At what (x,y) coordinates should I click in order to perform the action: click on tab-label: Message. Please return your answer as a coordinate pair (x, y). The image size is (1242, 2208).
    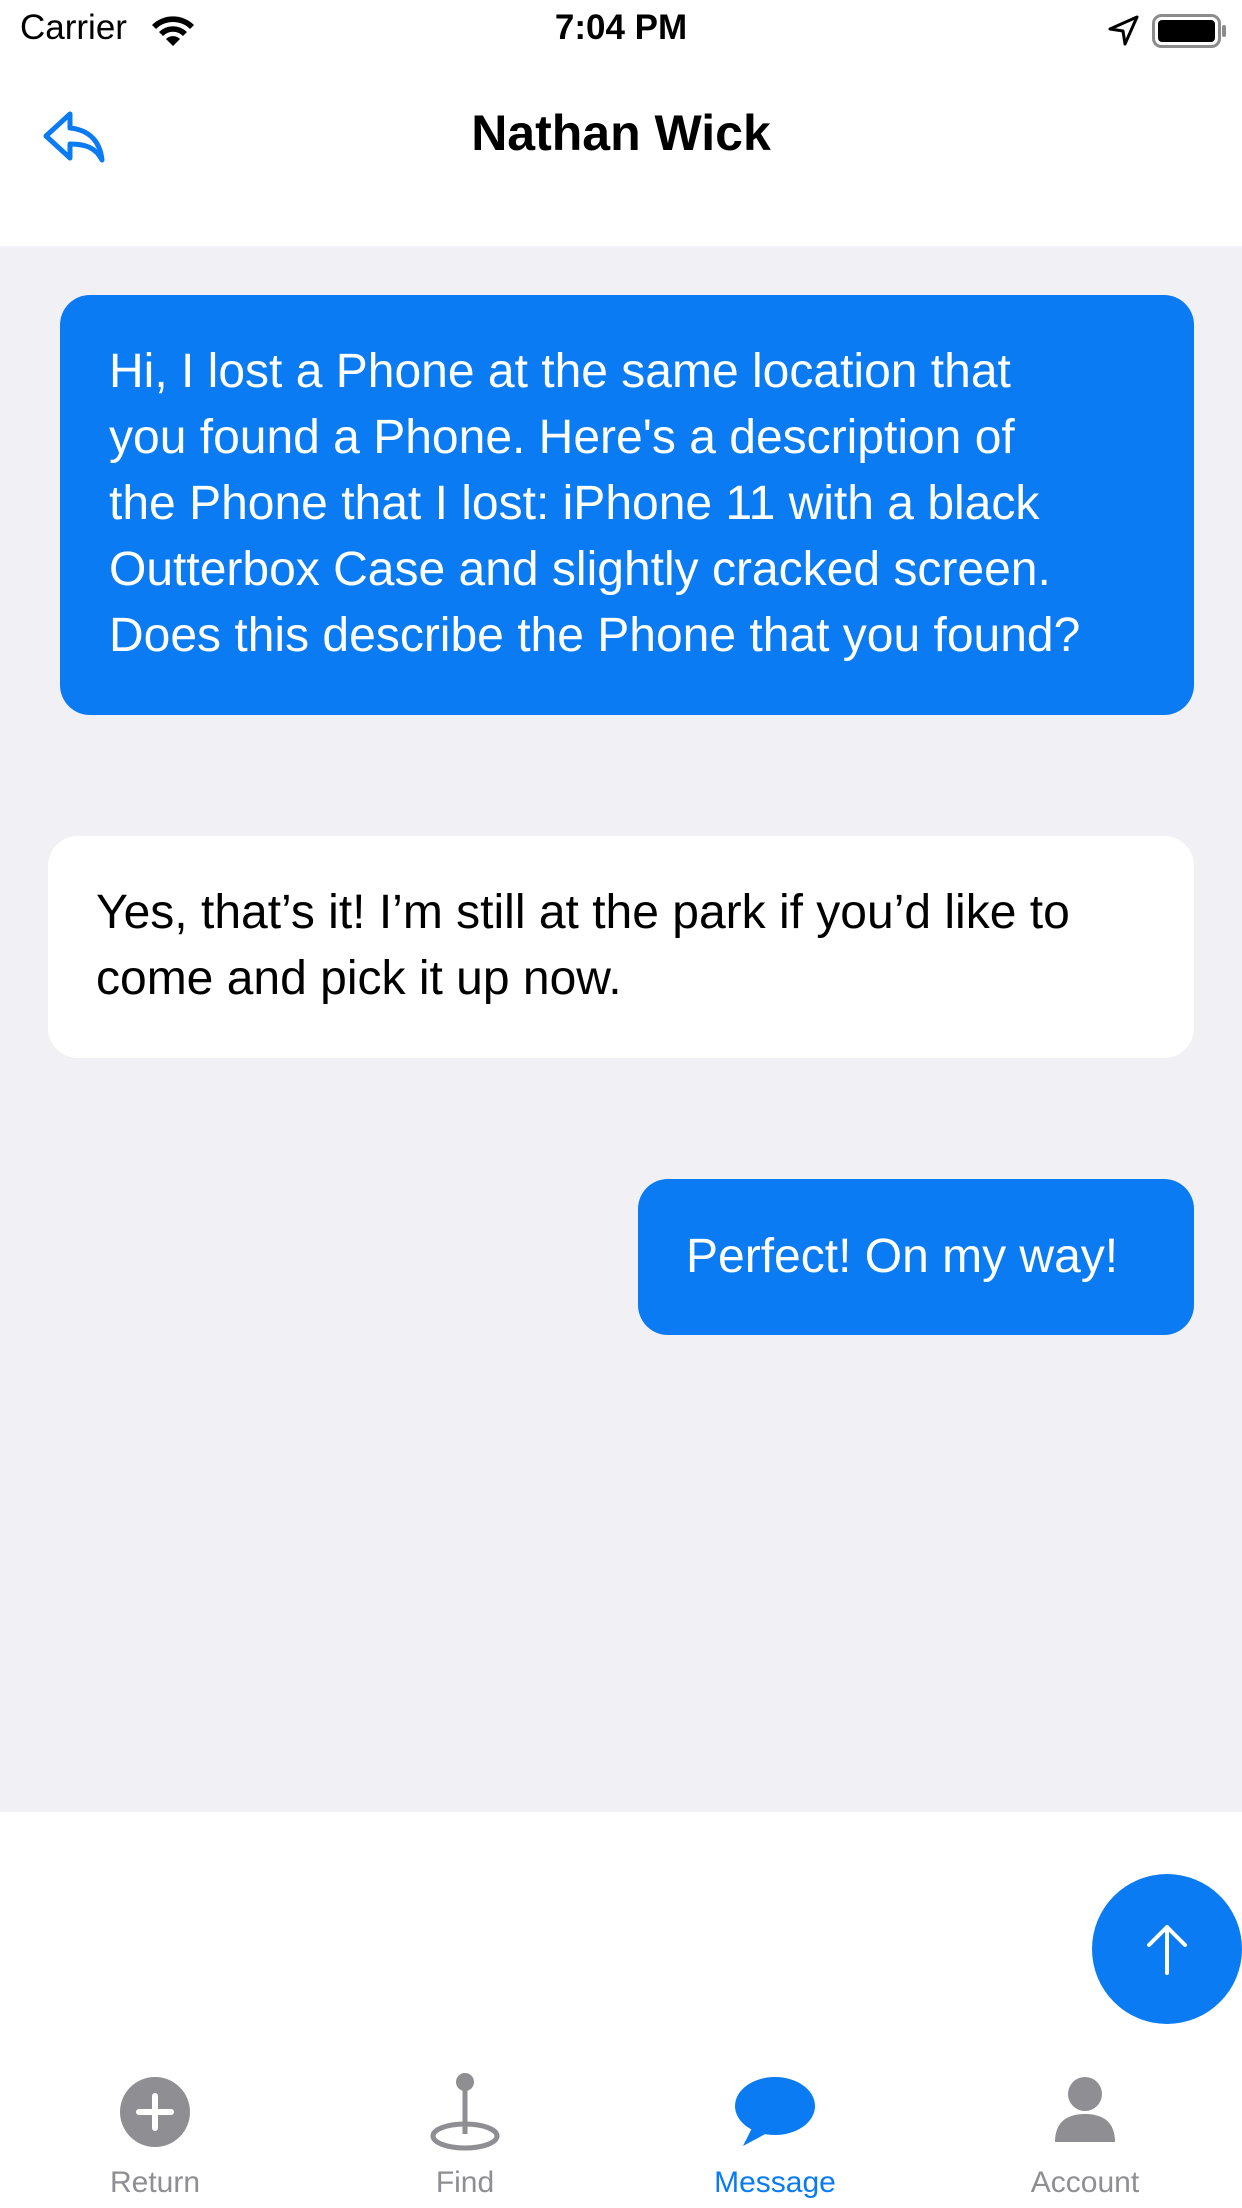
    Looking at the image, I should click on (775, 2182).